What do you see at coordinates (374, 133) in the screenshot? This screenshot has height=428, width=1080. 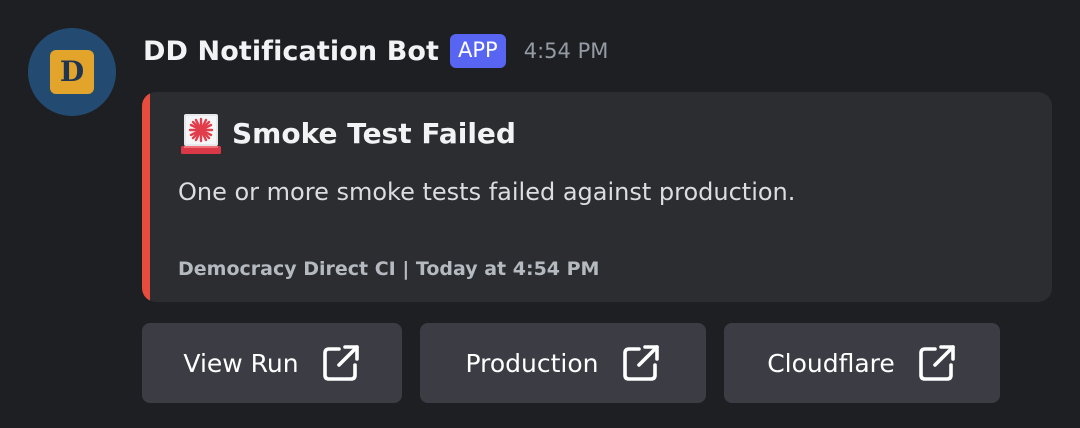 I see `embed-title: Smoke Test Failed` at bounding box center [374, 133].